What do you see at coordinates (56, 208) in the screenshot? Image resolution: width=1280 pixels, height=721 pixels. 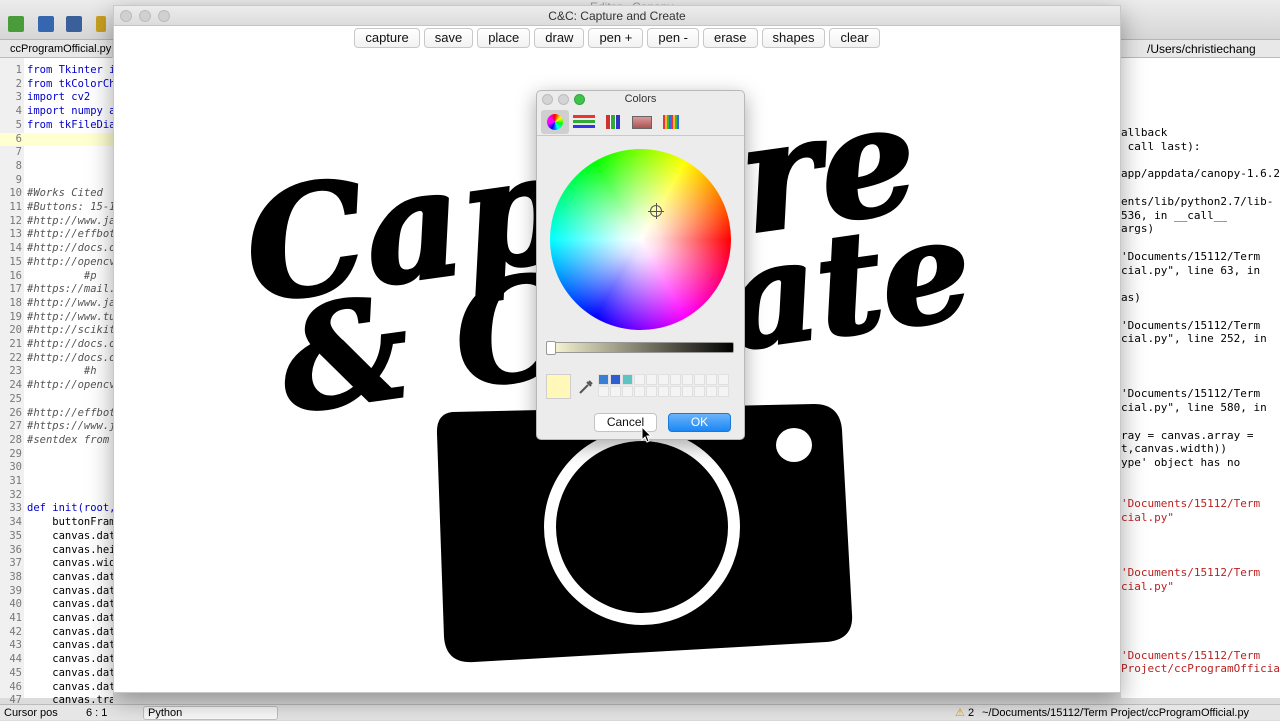 I see `code-line: 11 #Buttons: 15-1` at bounding box center [56, 208].